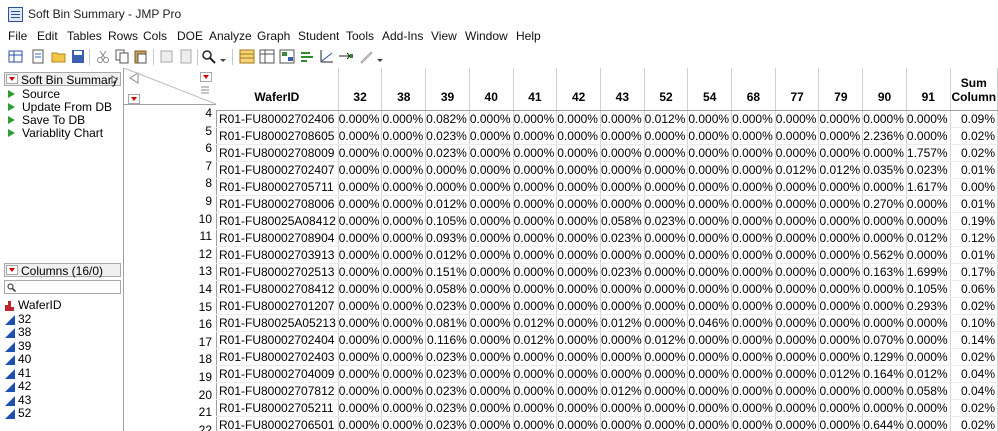 The image size is (998, 431). I want to click on column-header: 32, so click(360, 89).